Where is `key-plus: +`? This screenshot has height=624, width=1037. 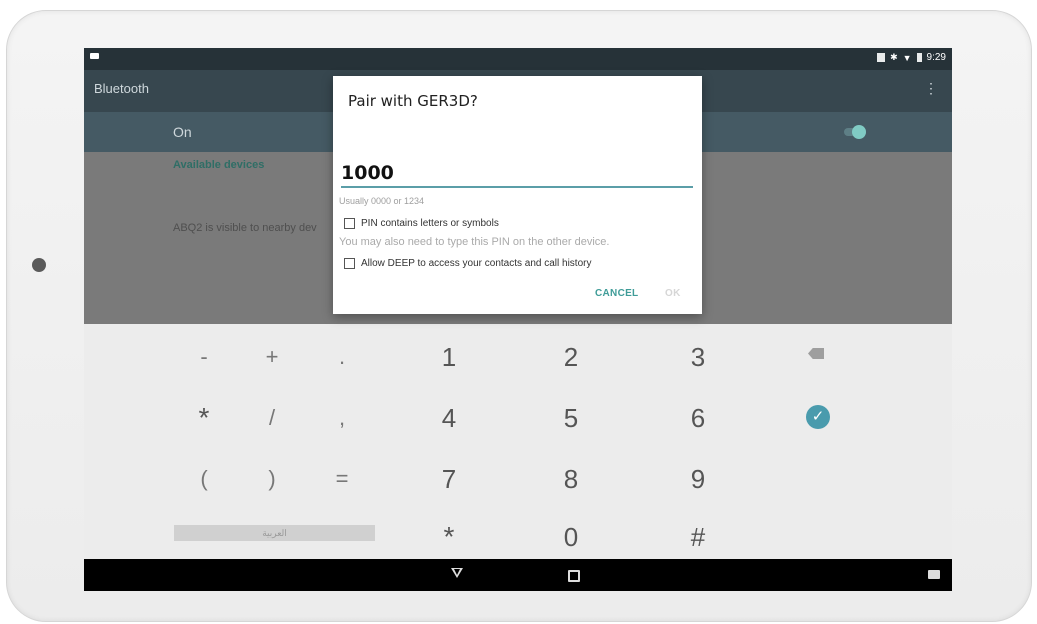 key-plus: + is located at coordinates (272, 357).